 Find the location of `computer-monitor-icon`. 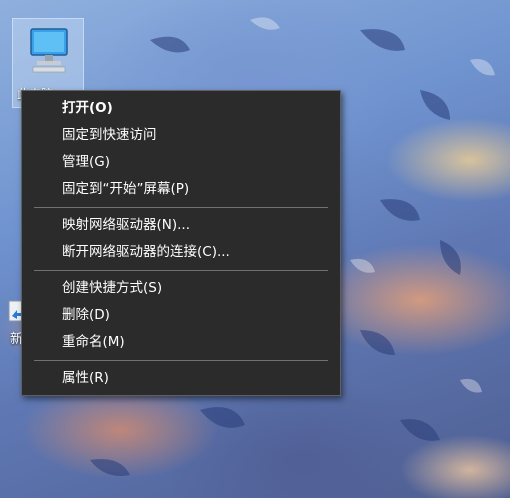

computer-monitor-icon is located at coordinates (49, 53).